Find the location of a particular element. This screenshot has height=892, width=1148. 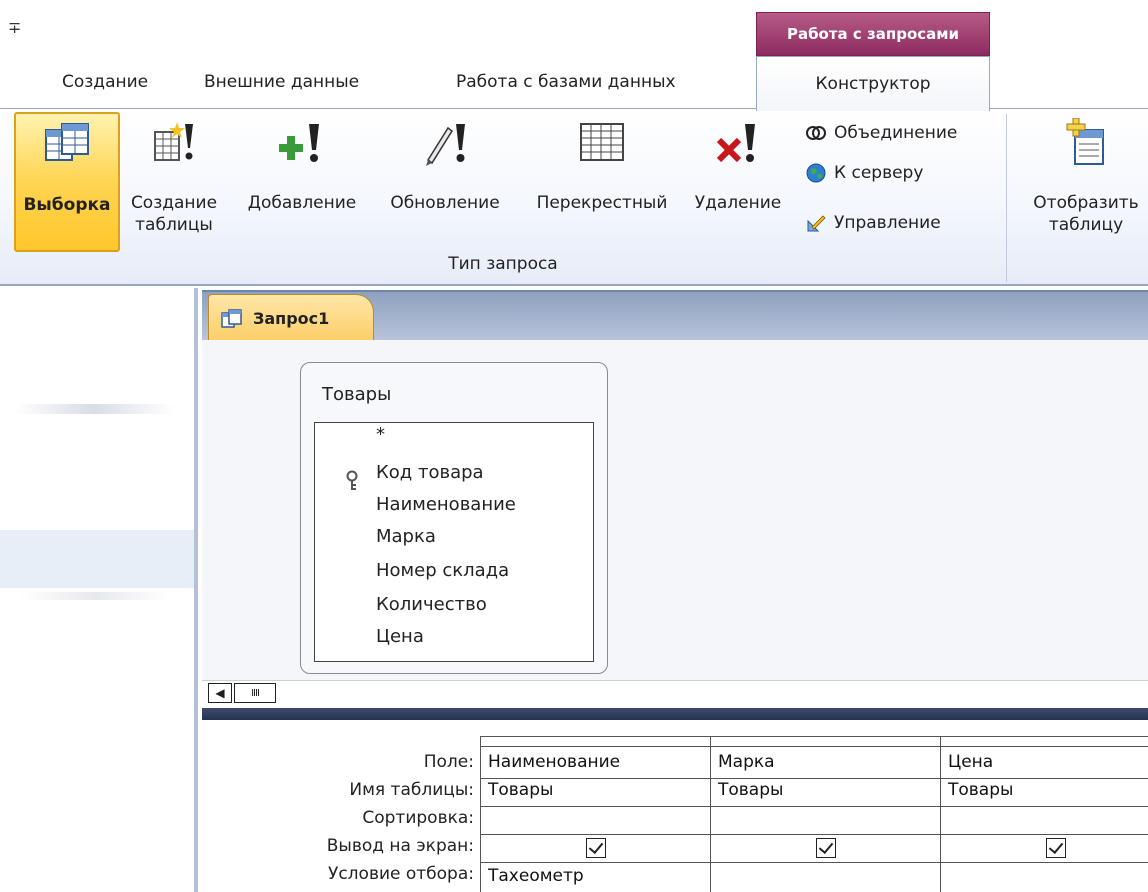

query-document-tab-label: Запрос1 is located at coordinates (291, 318).